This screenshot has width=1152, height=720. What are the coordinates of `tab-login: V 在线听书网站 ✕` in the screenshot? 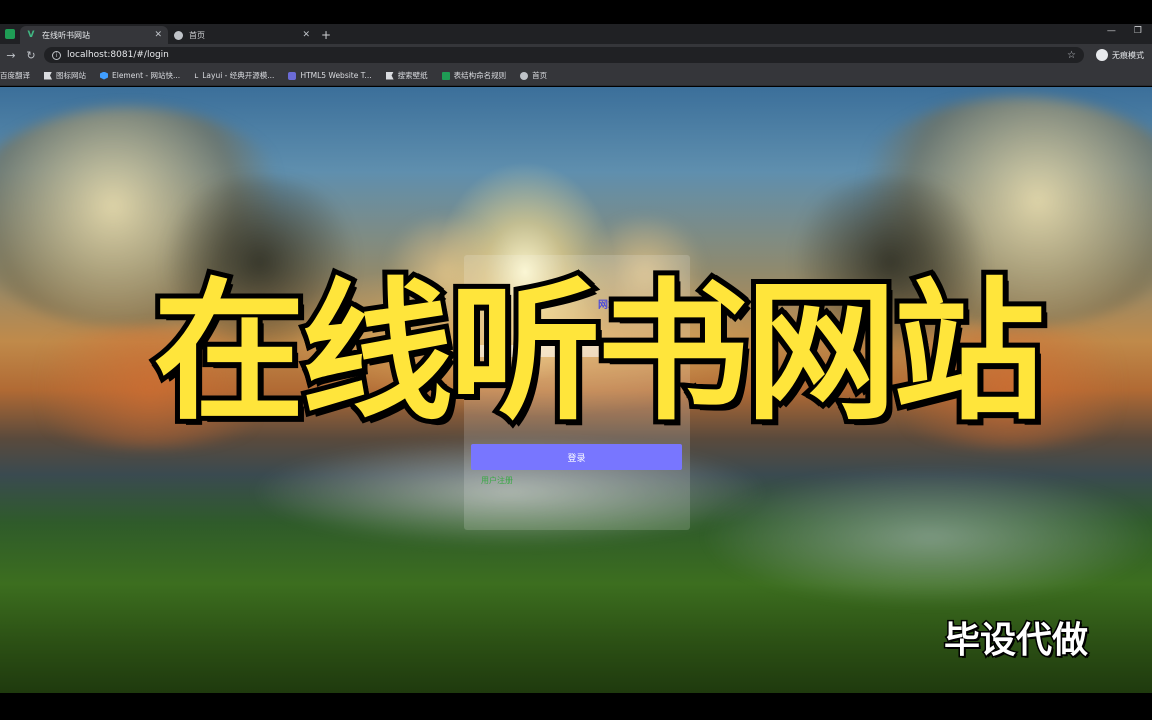 It's located at (94, 35).